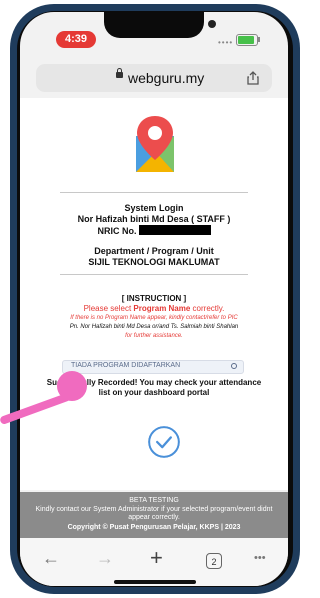 This screenshot has width=320, height=598. What do you see at coordinates (234, 366) in the screenshot?
I see `chevron-down-icon` at bounding box center [234, 366].